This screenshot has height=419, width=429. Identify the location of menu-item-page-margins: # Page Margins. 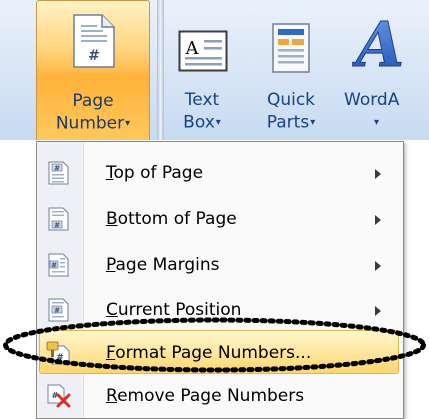
(220, 265).